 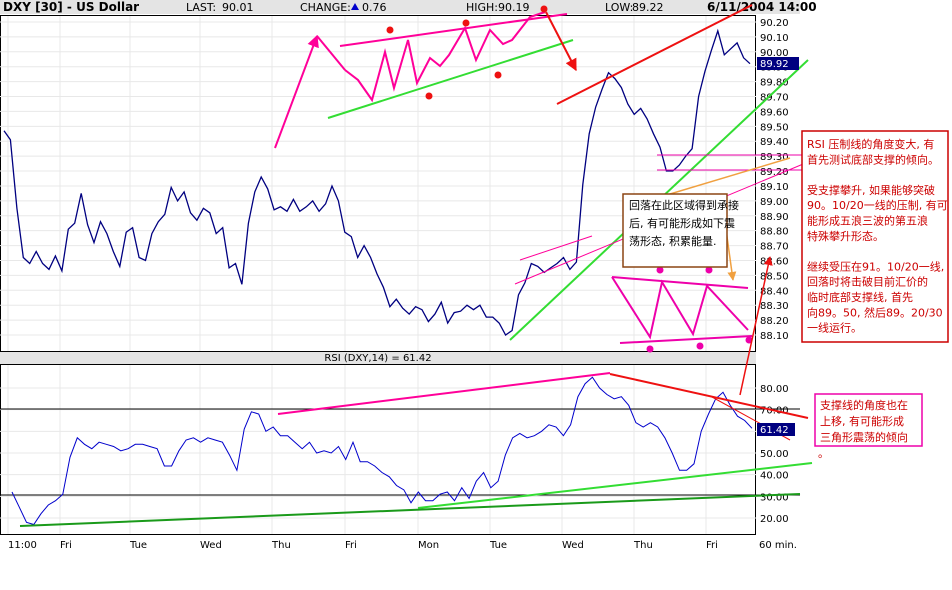 What do you see at coordinates (774, 142) in the screenshot?
I see `price-tick-label: 89.40` at bounding box center [774, 142].